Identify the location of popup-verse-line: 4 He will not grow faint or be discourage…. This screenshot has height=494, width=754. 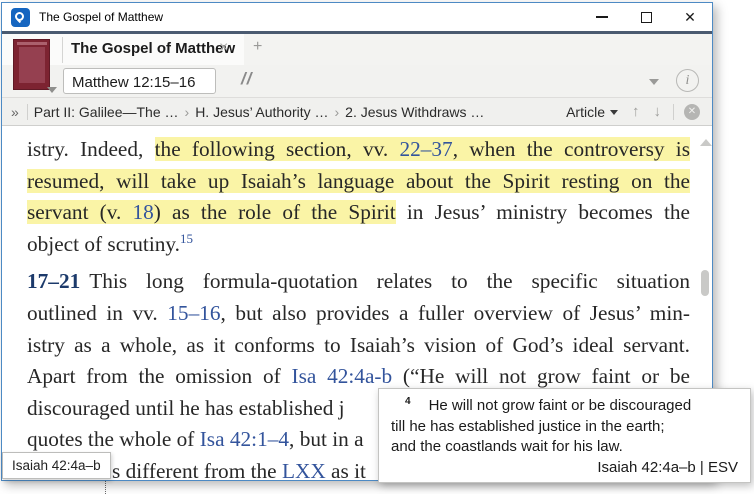
(564, 406).